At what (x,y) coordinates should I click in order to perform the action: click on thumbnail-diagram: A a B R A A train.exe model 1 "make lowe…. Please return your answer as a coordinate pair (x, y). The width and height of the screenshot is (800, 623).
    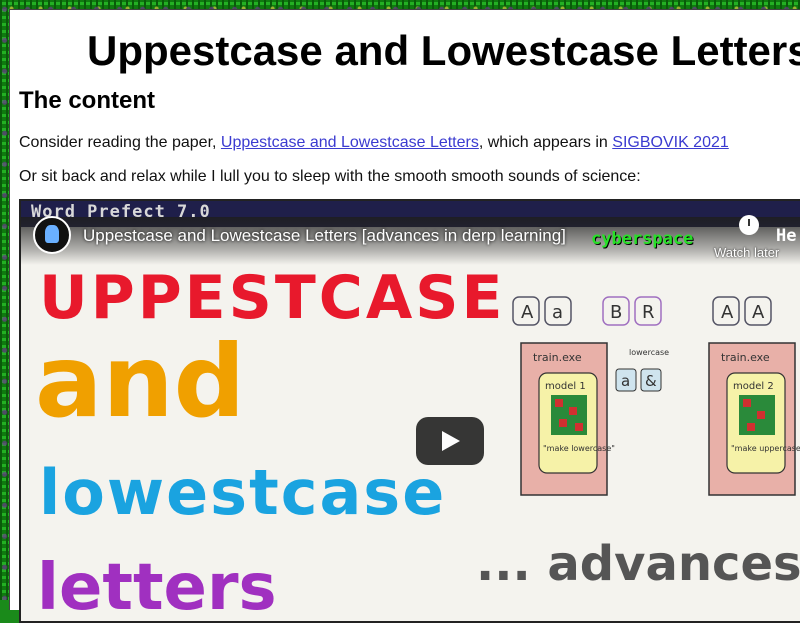
    Looking at the image, I should click on (656, 396).